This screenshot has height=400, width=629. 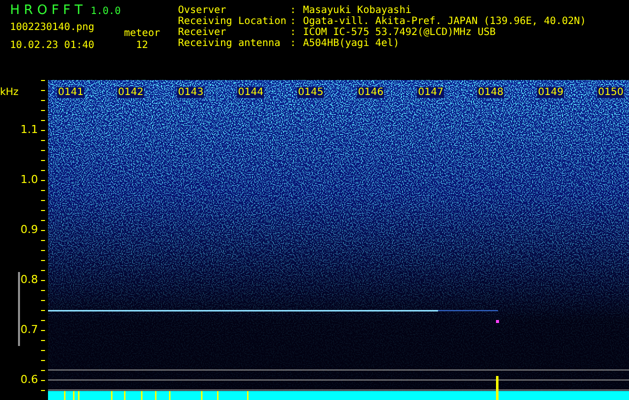 What do you see at coordinates (142, 33) in the screenshot?
I see `meteor-label: meteor` at bounding box center [142, 33].